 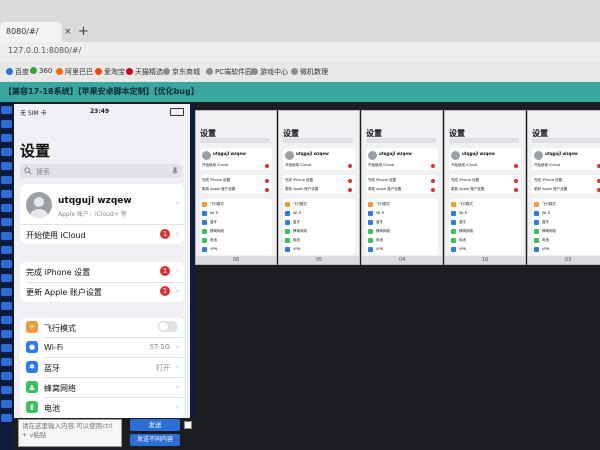 I want to click on microphone-icon, so click(x=175, y=171).